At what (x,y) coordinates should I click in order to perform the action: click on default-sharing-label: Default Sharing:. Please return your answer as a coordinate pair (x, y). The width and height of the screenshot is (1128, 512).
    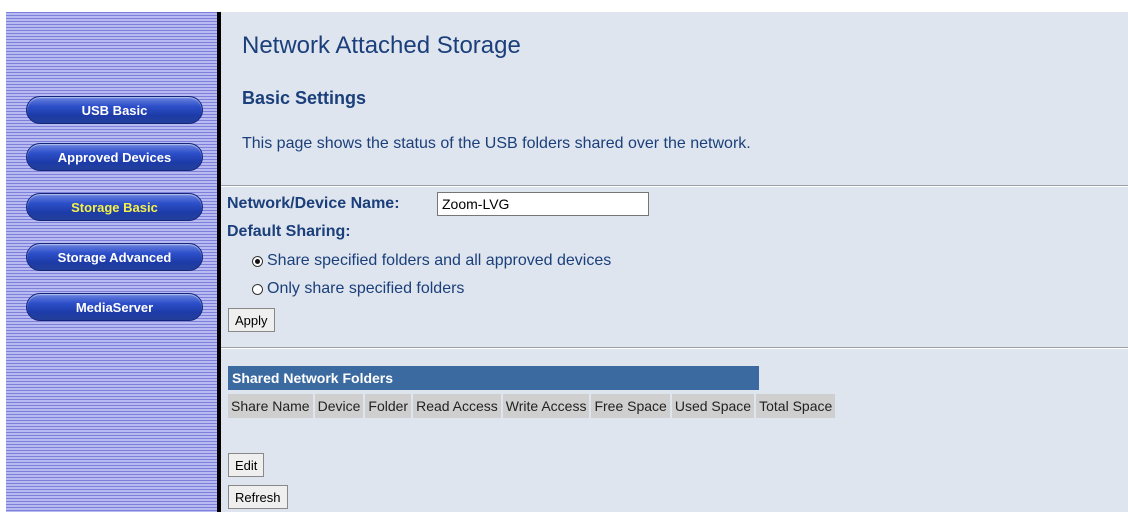
    Looking at the image, I should click on (289, 231).